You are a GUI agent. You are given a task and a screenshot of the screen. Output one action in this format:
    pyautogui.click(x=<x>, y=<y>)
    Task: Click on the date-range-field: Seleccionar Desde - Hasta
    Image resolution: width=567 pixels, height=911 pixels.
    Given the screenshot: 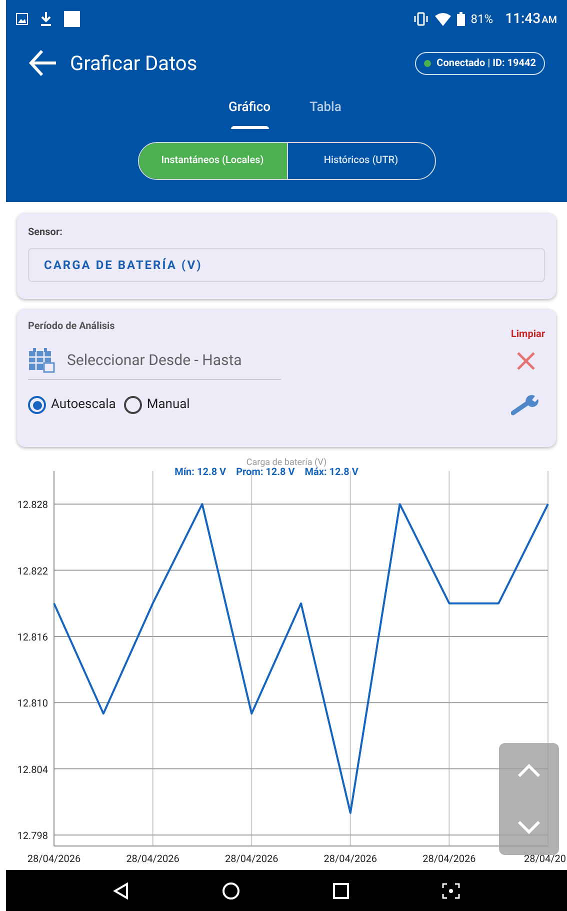 What is the action you would take?
    pyautogui.click(x=167, y=360)
    